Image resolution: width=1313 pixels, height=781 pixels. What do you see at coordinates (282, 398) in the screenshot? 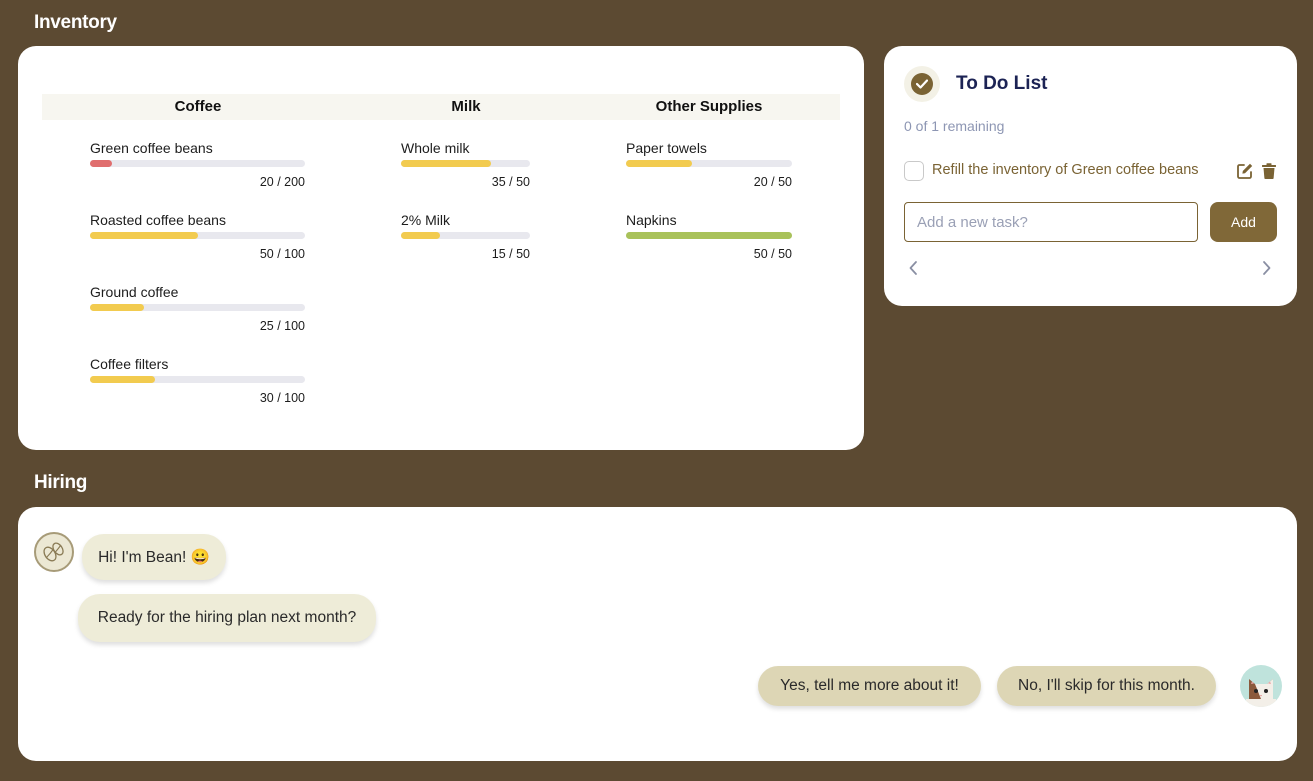
I see `item-quantity: 30 / 100` at bounding box center [282, 398].